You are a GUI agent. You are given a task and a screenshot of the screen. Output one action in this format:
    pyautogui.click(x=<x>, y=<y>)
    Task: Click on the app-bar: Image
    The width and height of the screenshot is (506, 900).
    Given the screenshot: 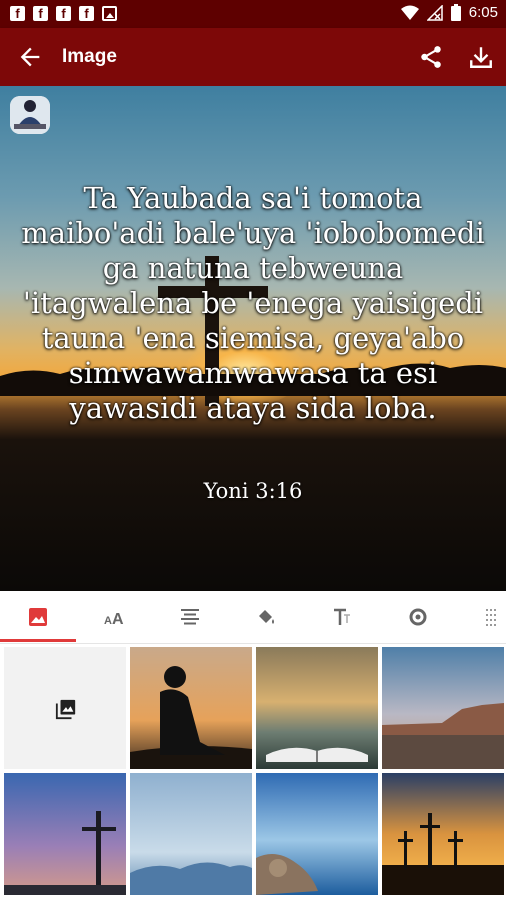 What is the action you would take?
    pyautogui.click(x=253, y=57)
    